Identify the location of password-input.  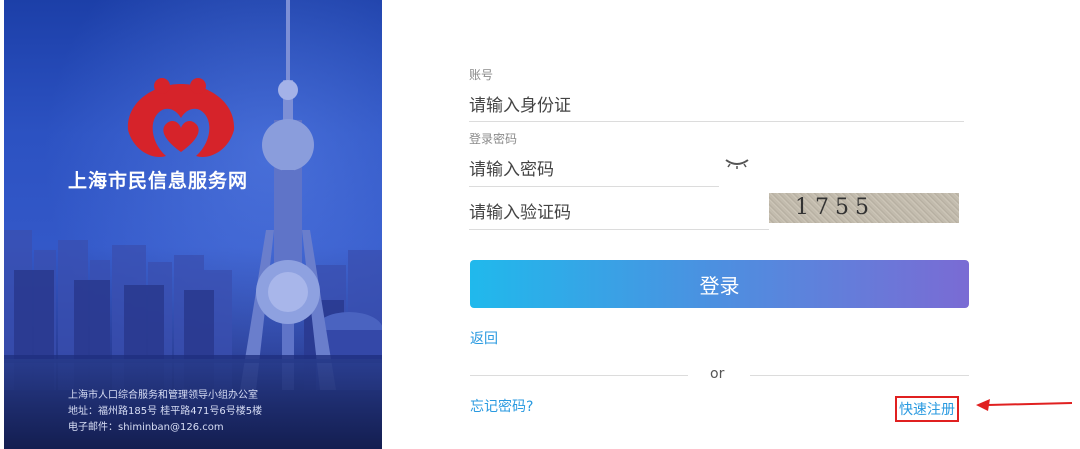
(594, 170).